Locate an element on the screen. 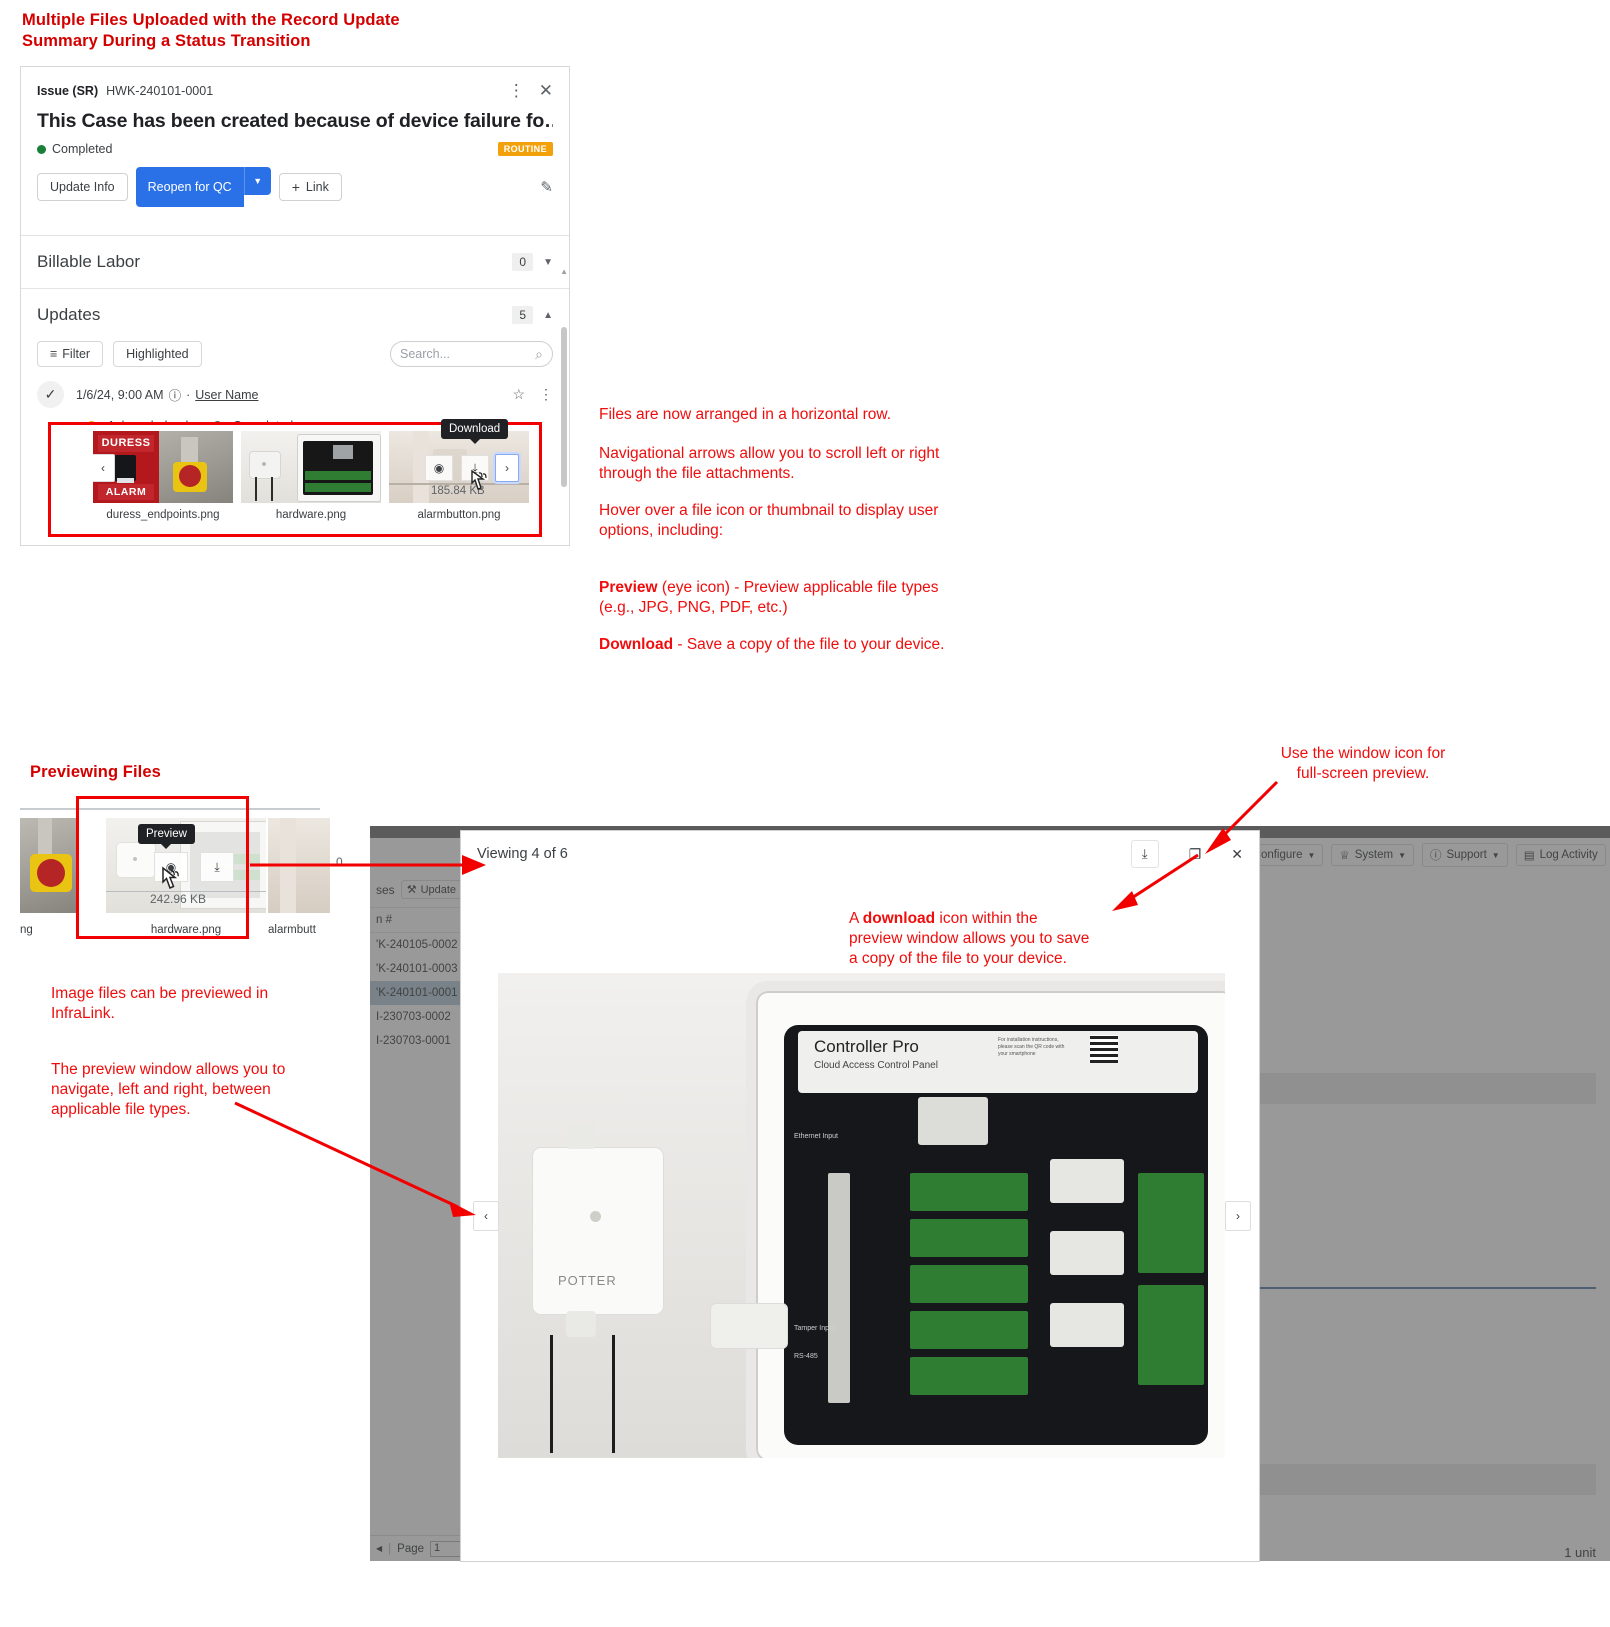 This screenshot has width=1610, height=1627. annotation-preview-bold: Preview is located at coordinates (628, 587).